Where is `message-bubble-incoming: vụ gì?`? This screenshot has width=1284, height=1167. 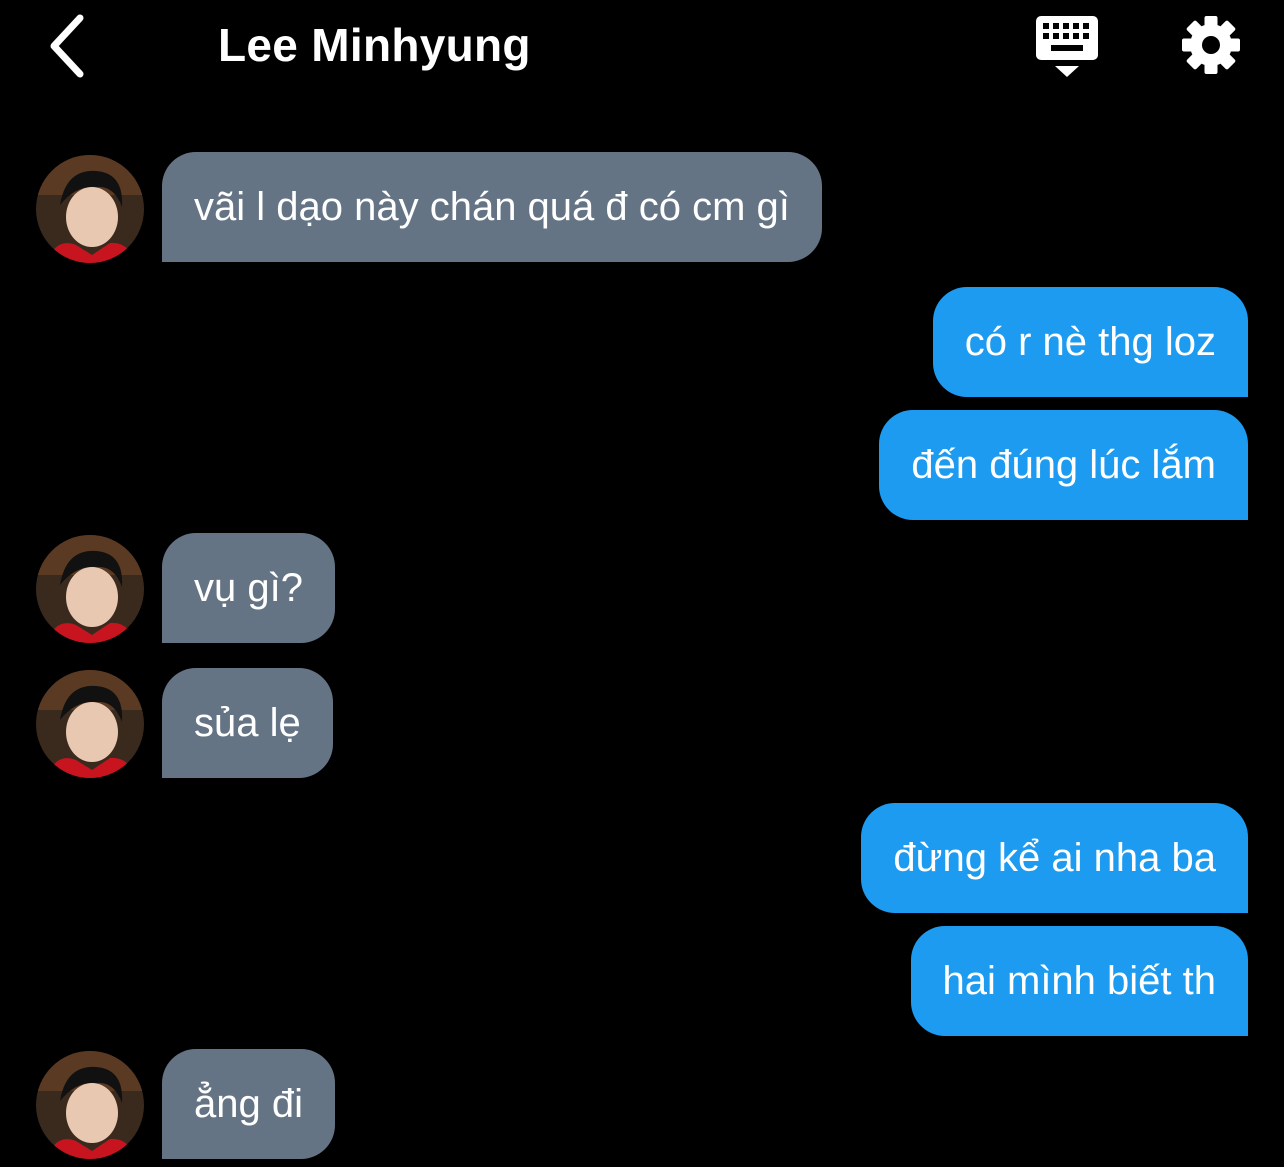 message-bubble-incoming: vụ gì? is located at coordinates (248, 588).